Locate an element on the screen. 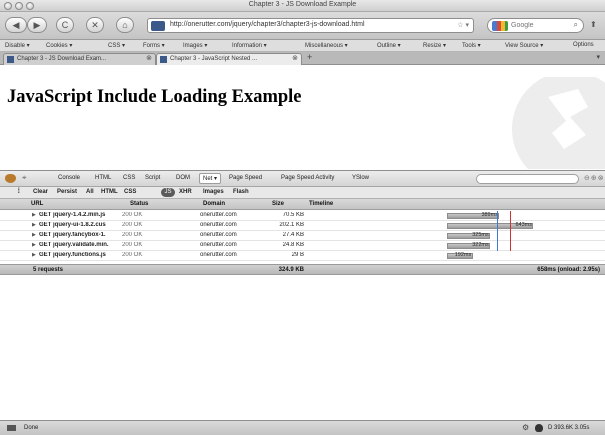  dev-resize-menu: Resize ▾ is located at coordinates (434, 45).